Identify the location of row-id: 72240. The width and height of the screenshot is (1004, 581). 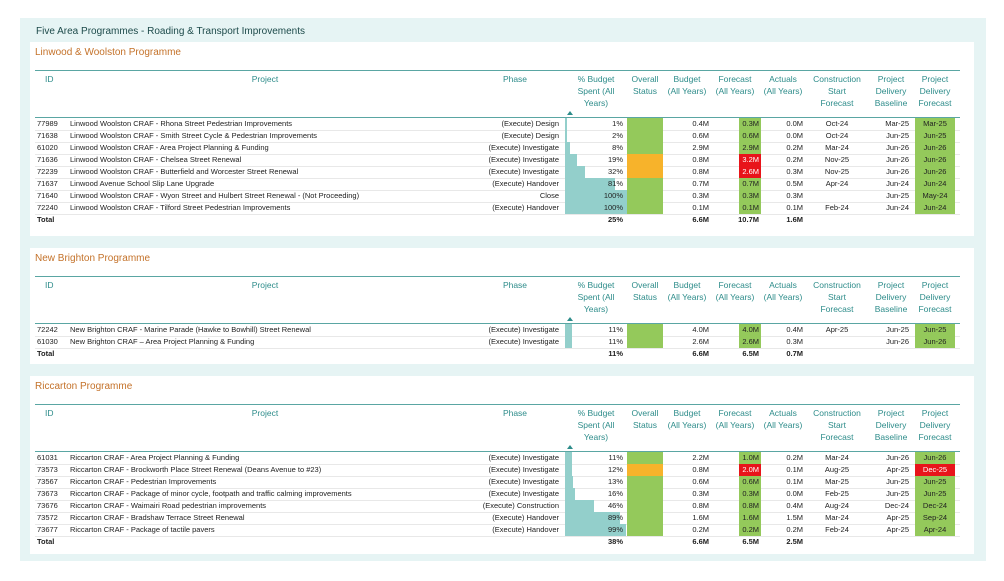
(47, 207).